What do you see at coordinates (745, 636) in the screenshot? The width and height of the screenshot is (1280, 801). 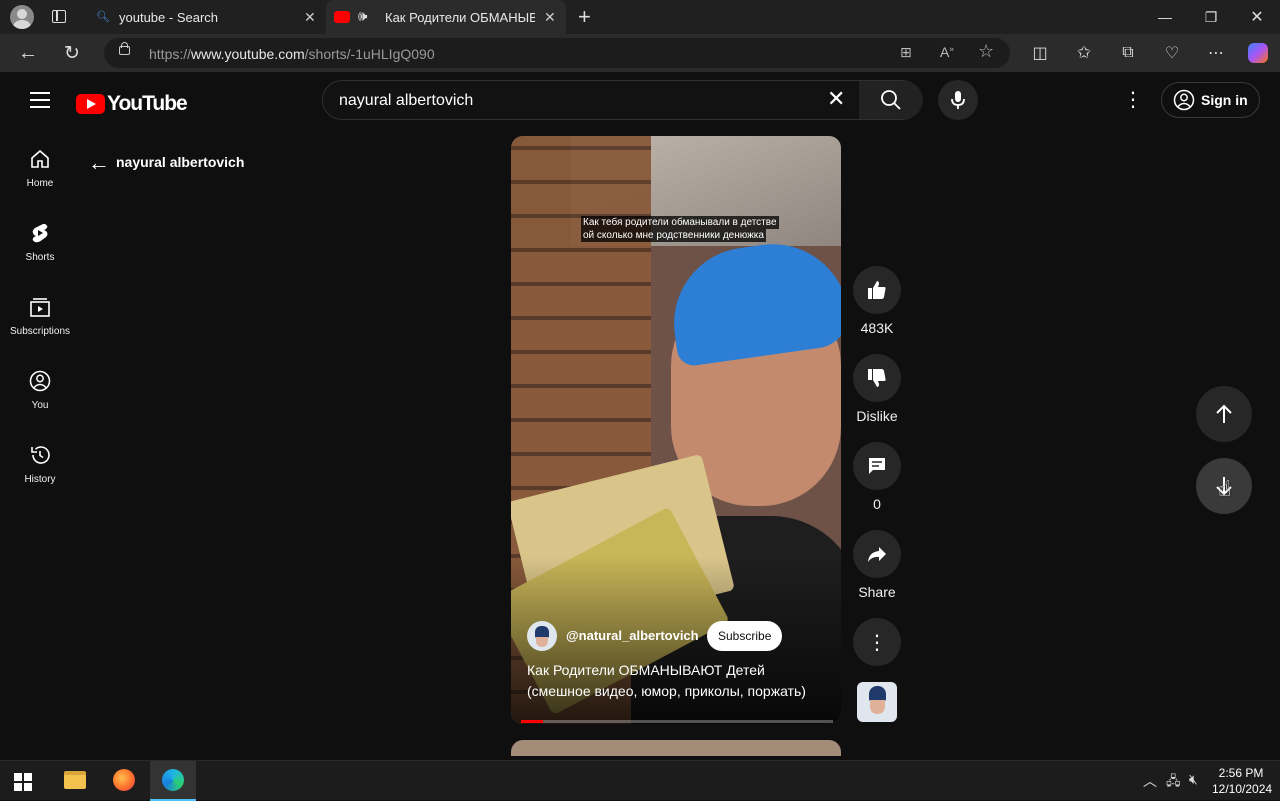 I see `subscribe-button: Subscribe` at bounding box center [745, 636].